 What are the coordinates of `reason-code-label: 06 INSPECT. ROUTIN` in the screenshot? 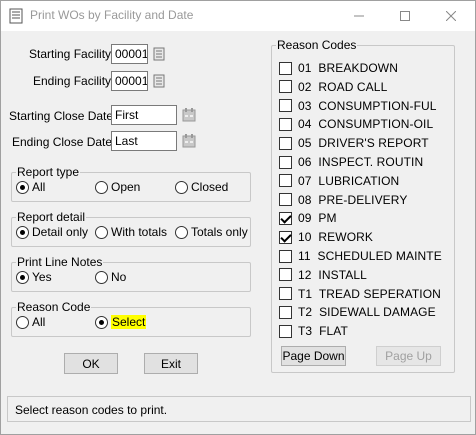 It's located at (361, 162).